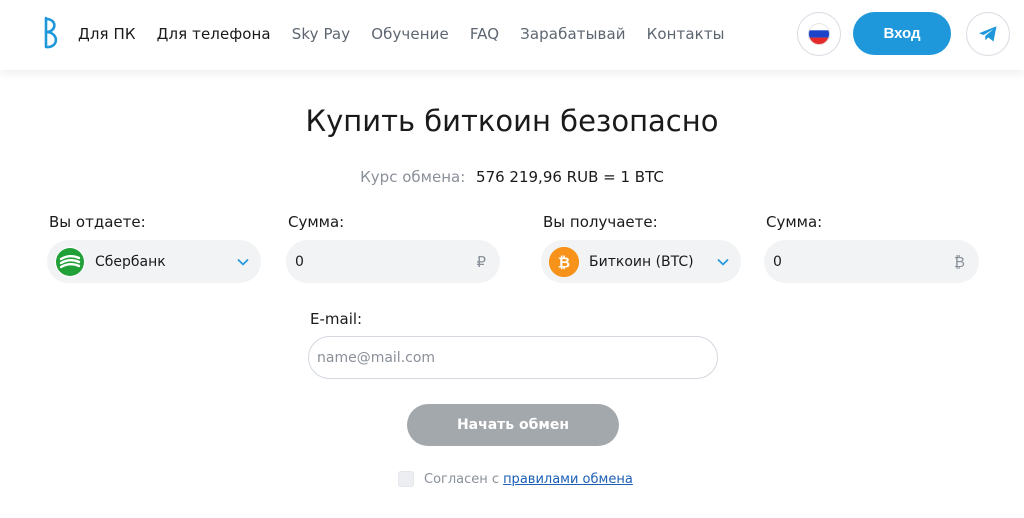  I want to click on terms-text: Согласен с, so click(462, 479).